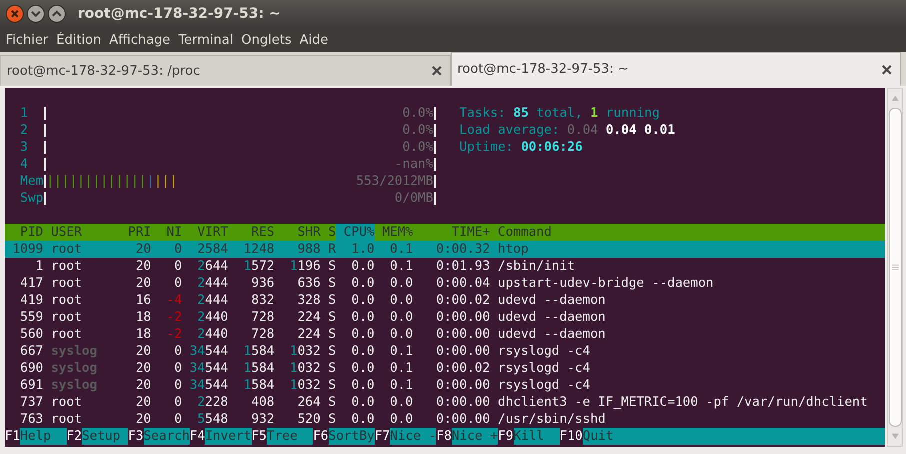 This screenshot has width=906, height=454. Describe the element at coordinates (31, 385) in the screenshot. I see `table-cell-text: 691` at that location.